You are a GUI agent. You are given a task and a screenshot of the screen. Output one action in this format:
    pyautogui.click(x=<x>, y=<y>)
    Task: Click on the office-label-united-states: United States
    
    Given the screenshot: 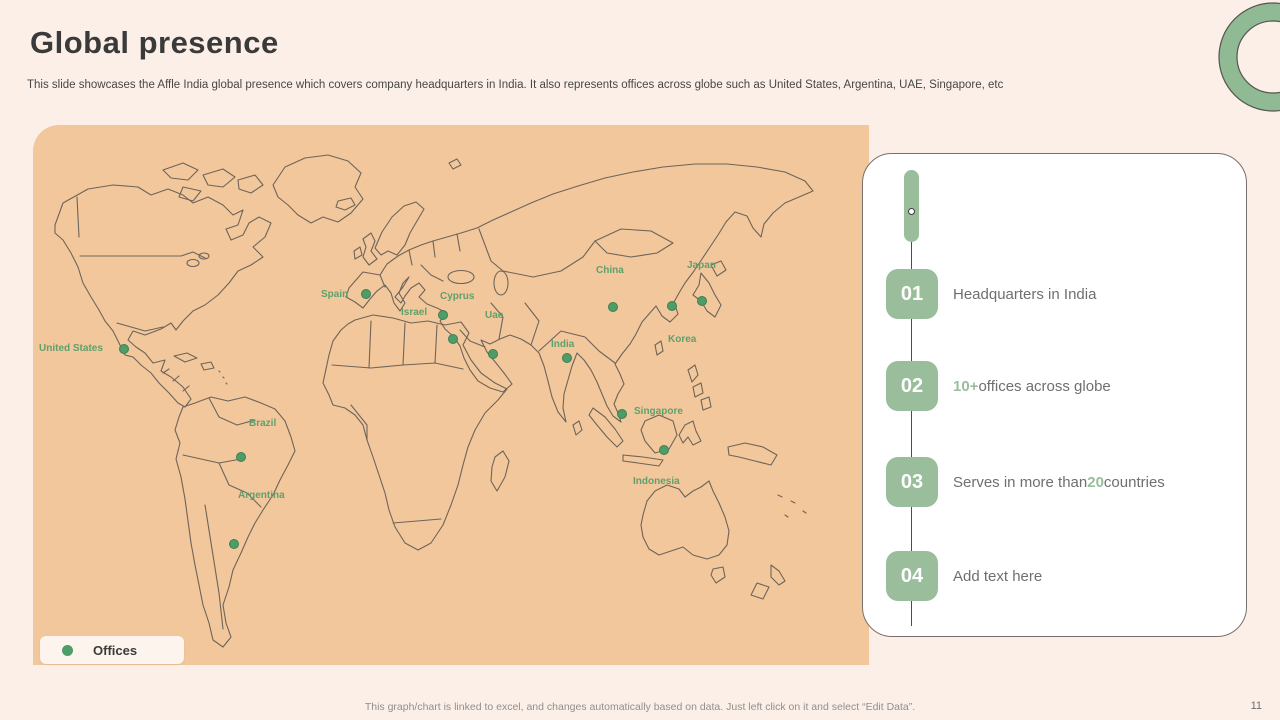 What is the action you would take?
    pyautogui.click(x=71, y=348)
    